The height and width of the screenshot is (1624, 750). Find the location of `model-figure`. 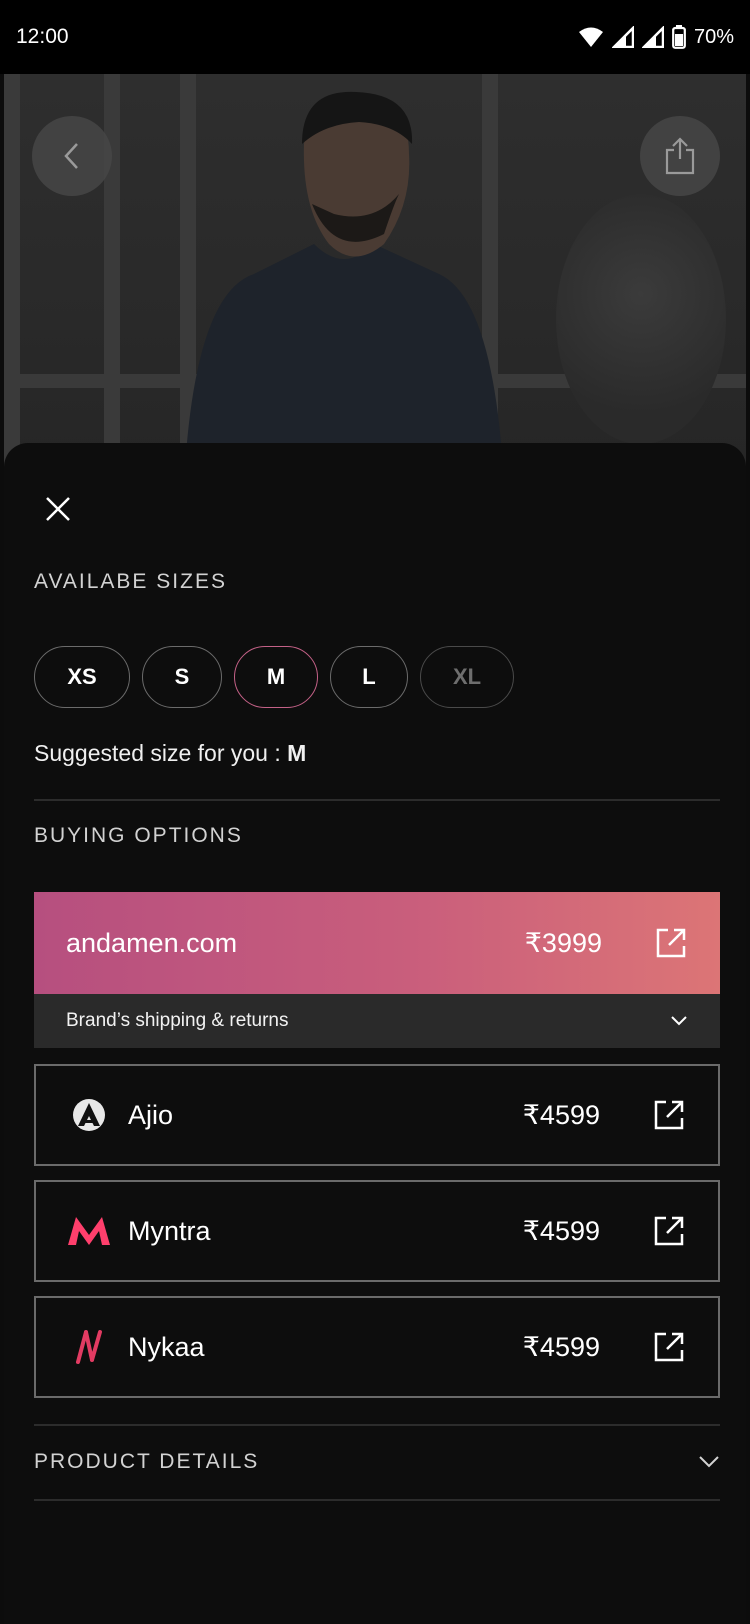

model-figure is located at coordinates (344, 282).